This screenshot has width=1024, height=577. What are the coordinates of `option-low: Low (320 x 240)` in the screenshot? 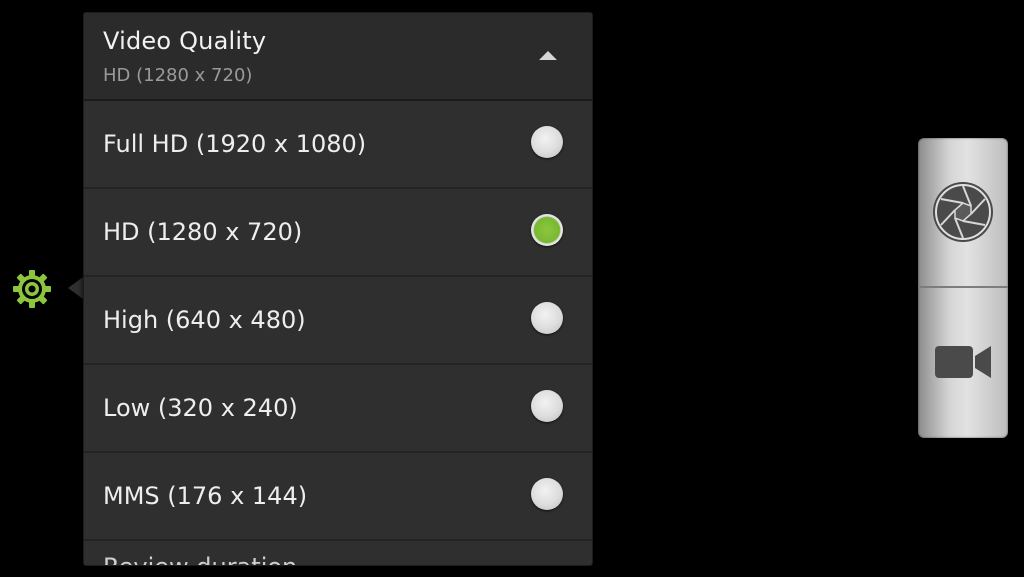 It's located at (338, 409).